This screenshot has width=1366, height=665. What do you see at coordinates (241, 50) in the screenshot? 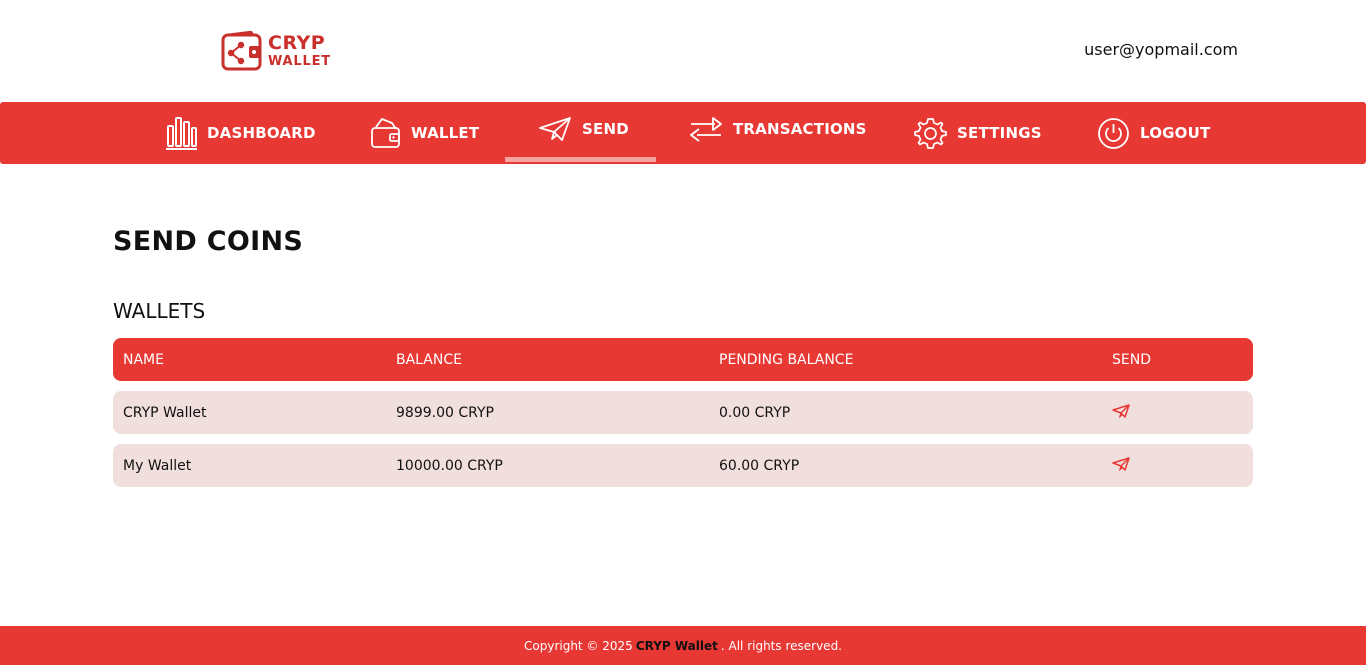
I see `wallet-logo-icon` at bounding box center [241, 50].